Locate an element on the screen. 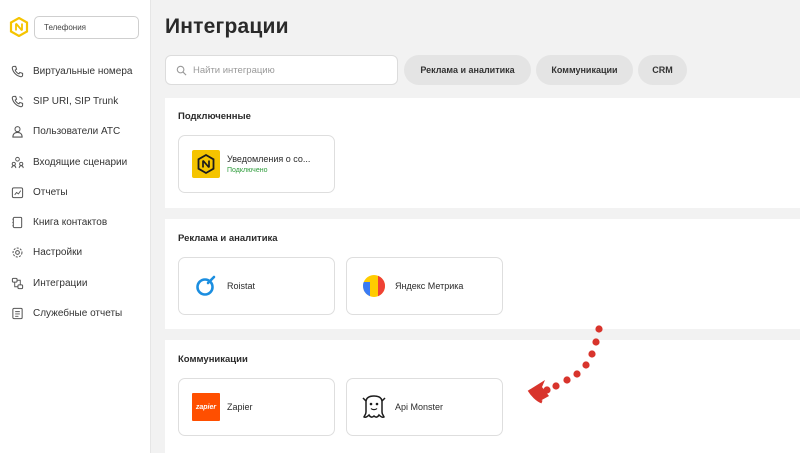  search-input is located at coordinates (288, 70).